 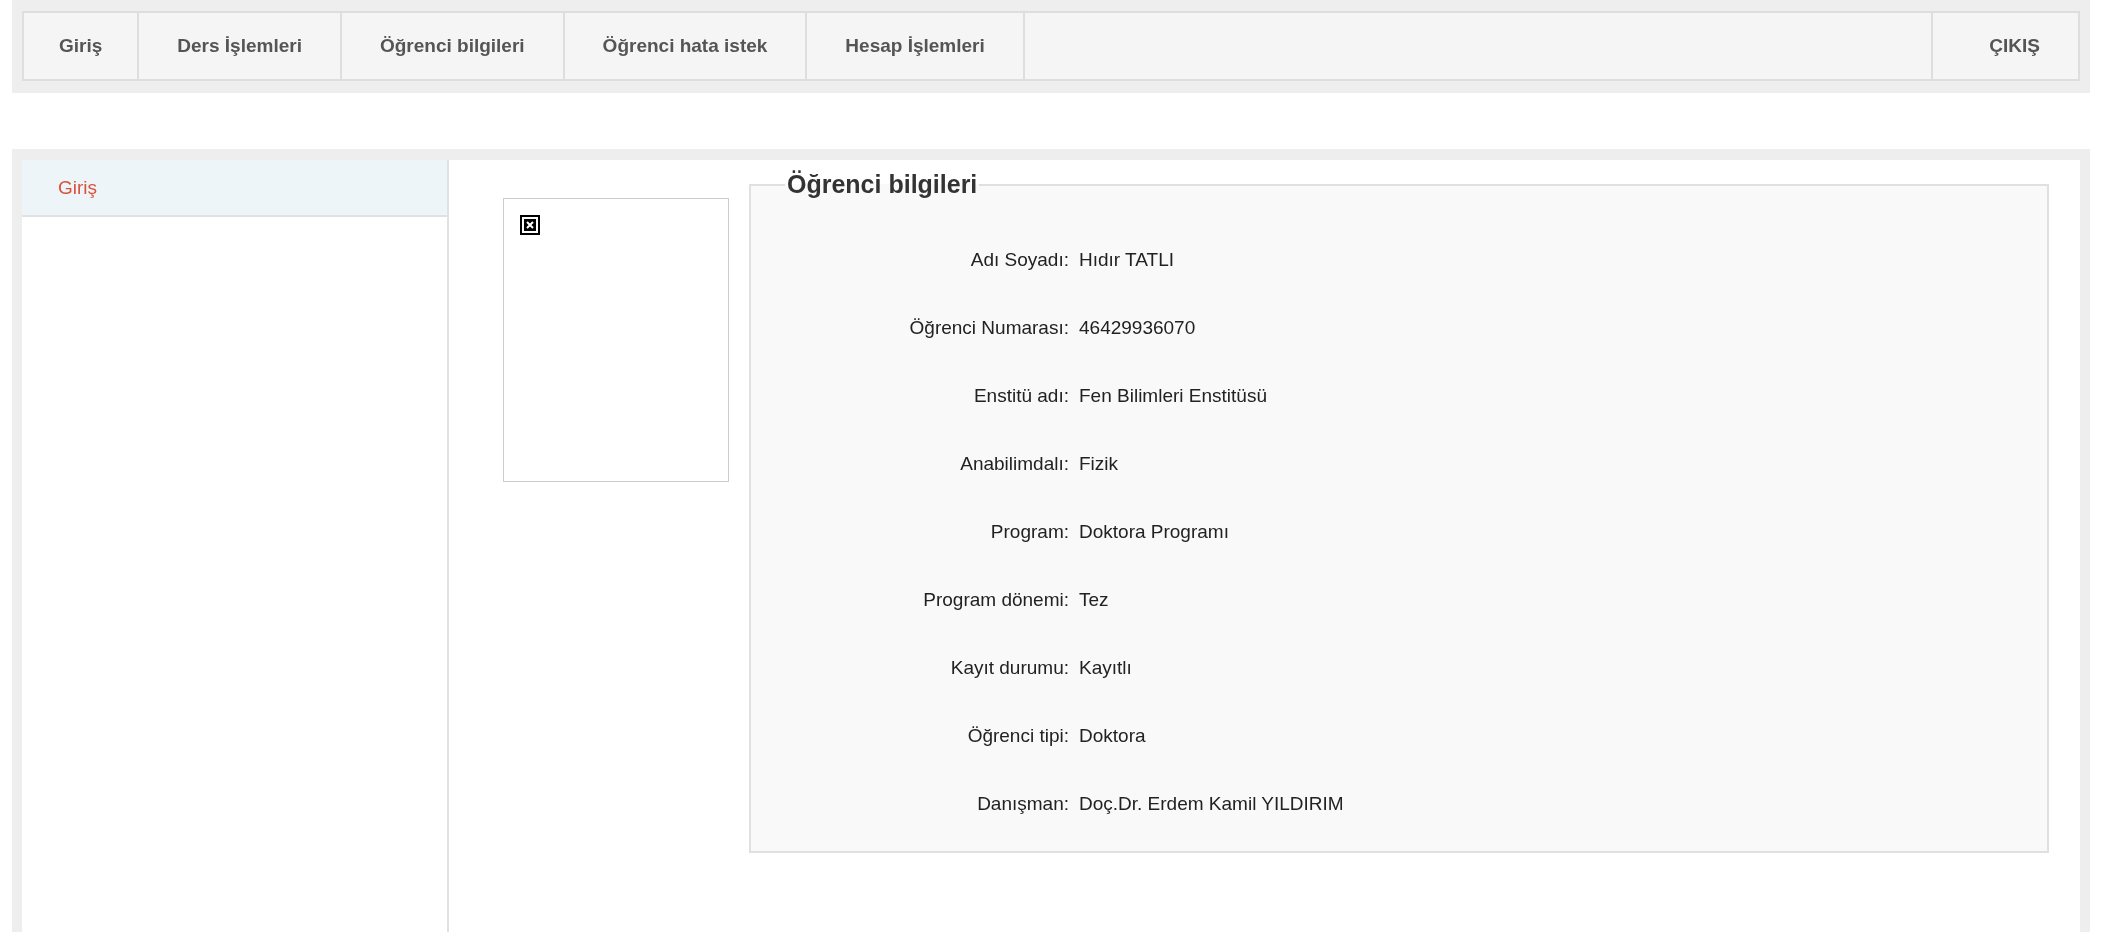 What do you see at coordinates (996, 600) in the screenshot?
I see `field-label: Program dönemi:` at bounding box center [996, 600].